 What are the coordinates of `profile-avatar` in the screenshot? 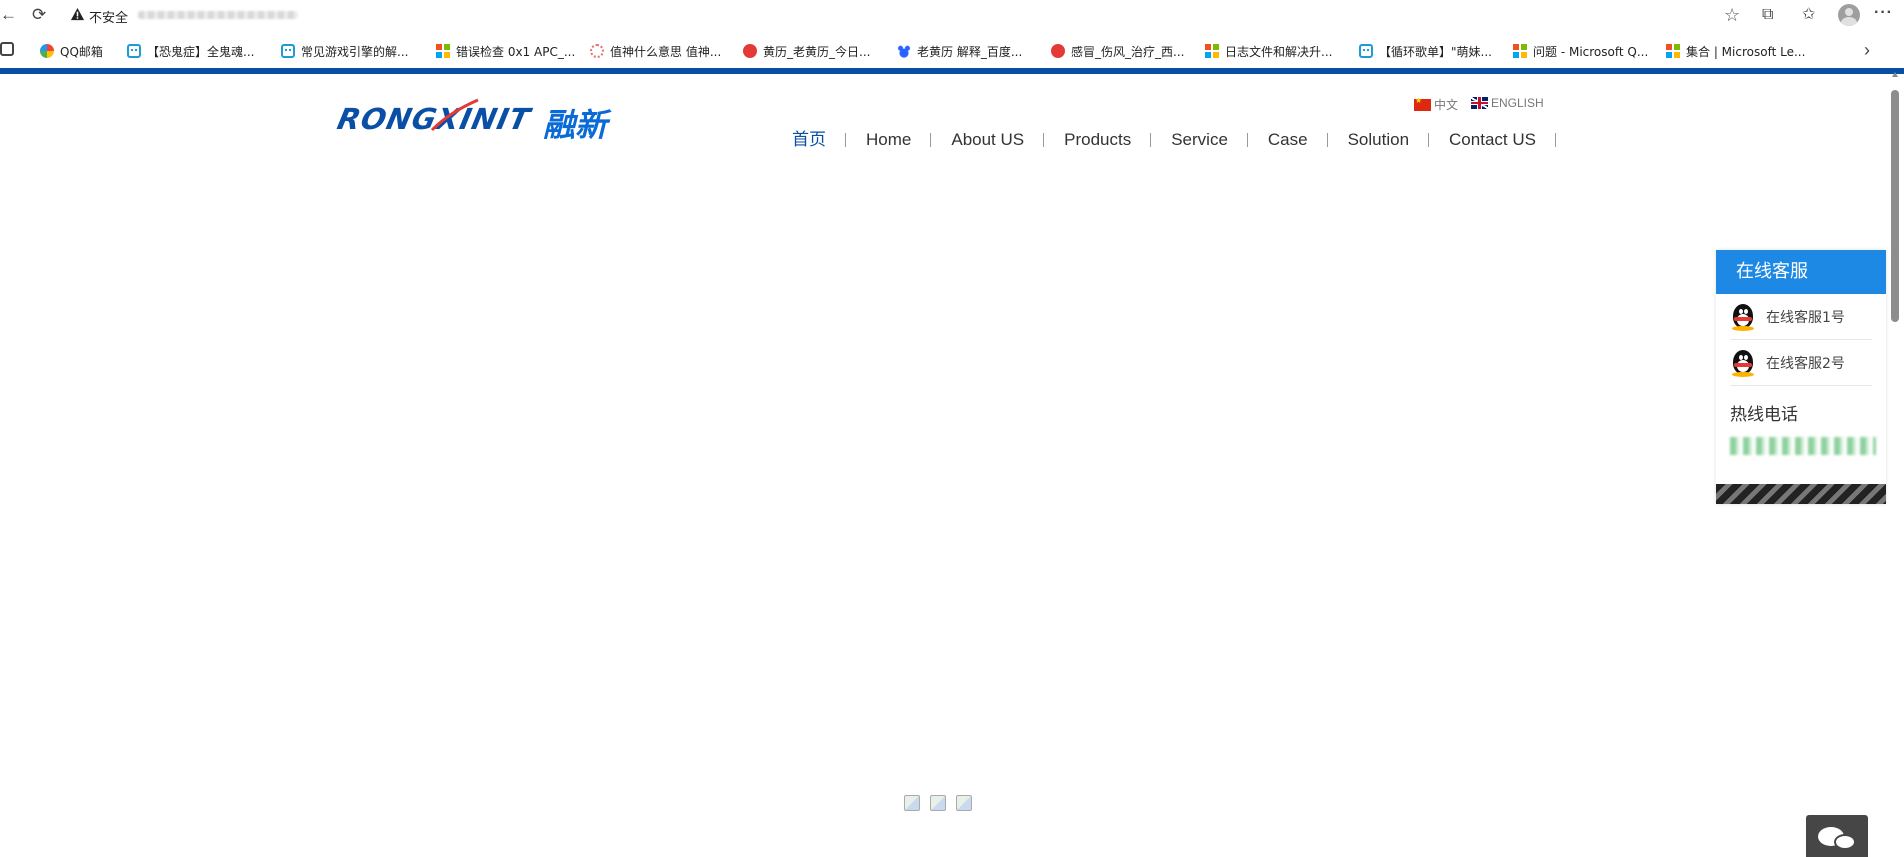 It's located at (1849, 15).